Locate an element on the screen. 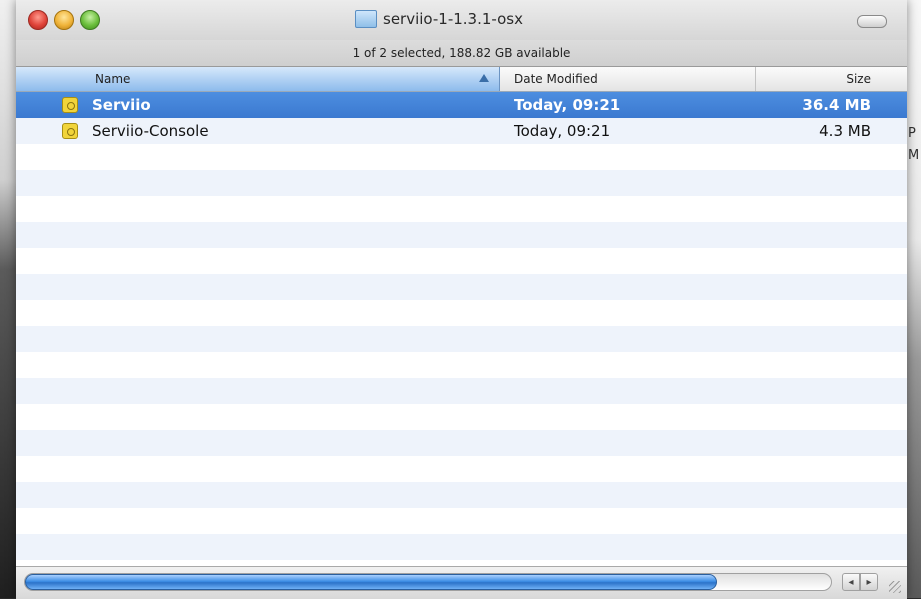 Image resolution: width=921 pixels, height=599 pixels. background-peek-2: M is located at coordinates (914, 155).